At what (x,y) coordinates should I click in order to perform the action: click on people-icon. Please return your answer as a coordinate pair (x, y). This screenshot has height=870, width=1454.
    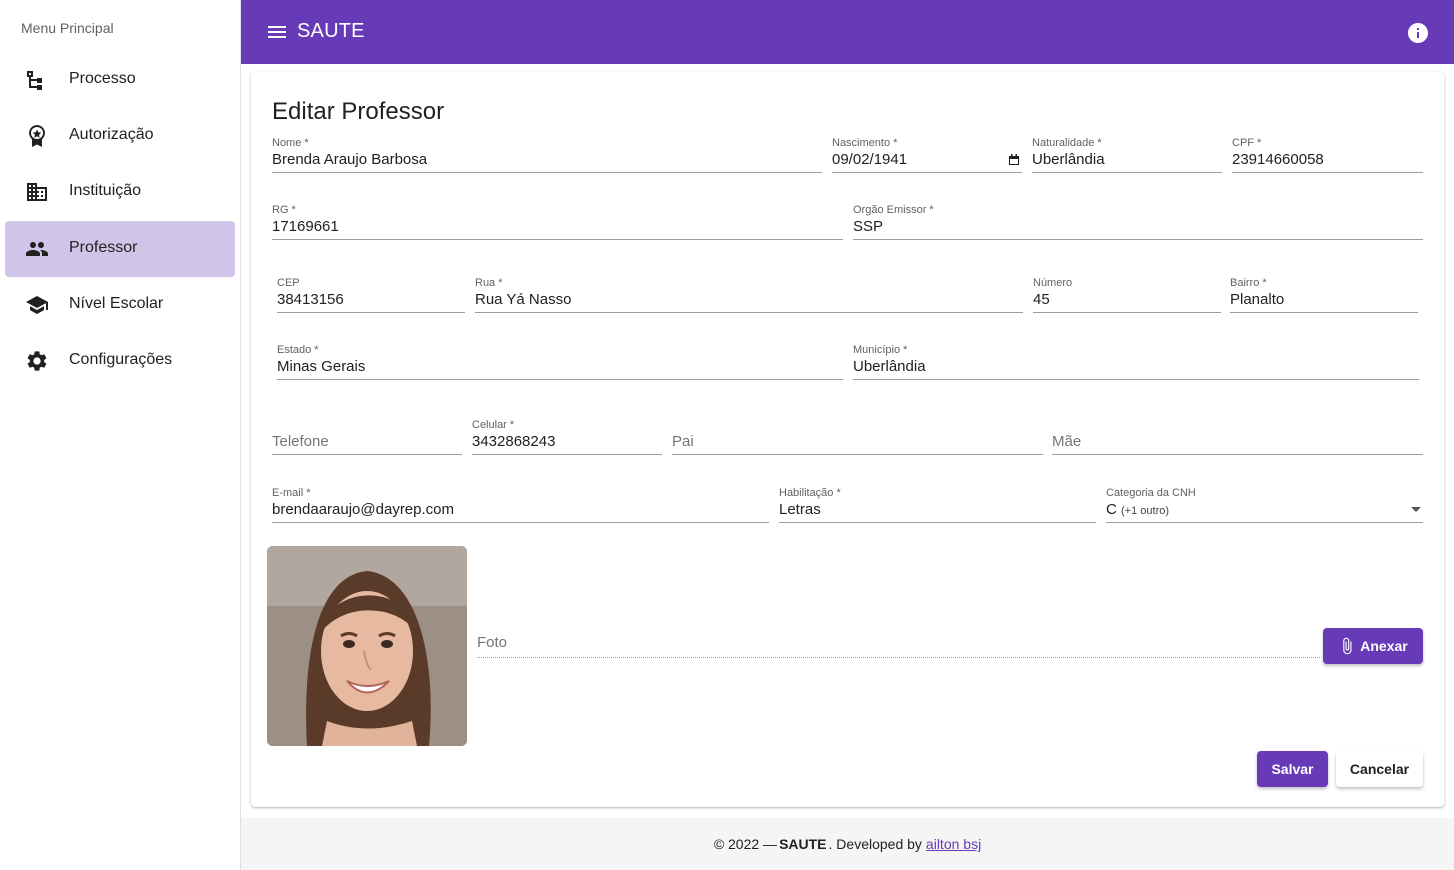
    Looking at the image, I should click on (37, 249).